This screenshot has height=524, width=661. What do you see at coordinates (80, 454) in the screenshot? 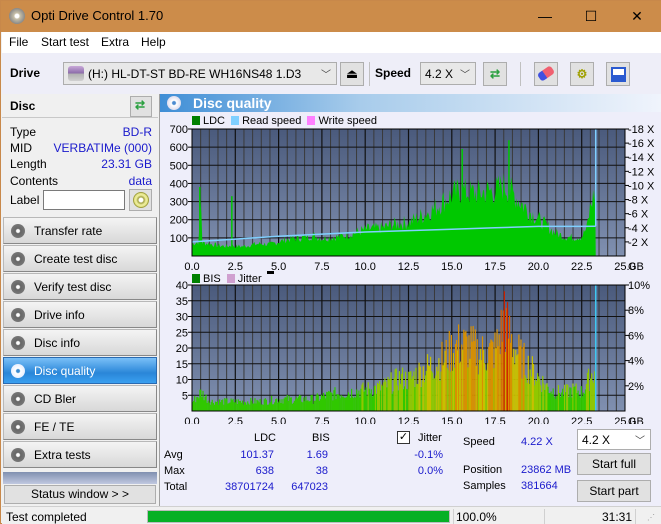
I see `nav-extra-tests: Extra tests` at bounding box center [80, 454].